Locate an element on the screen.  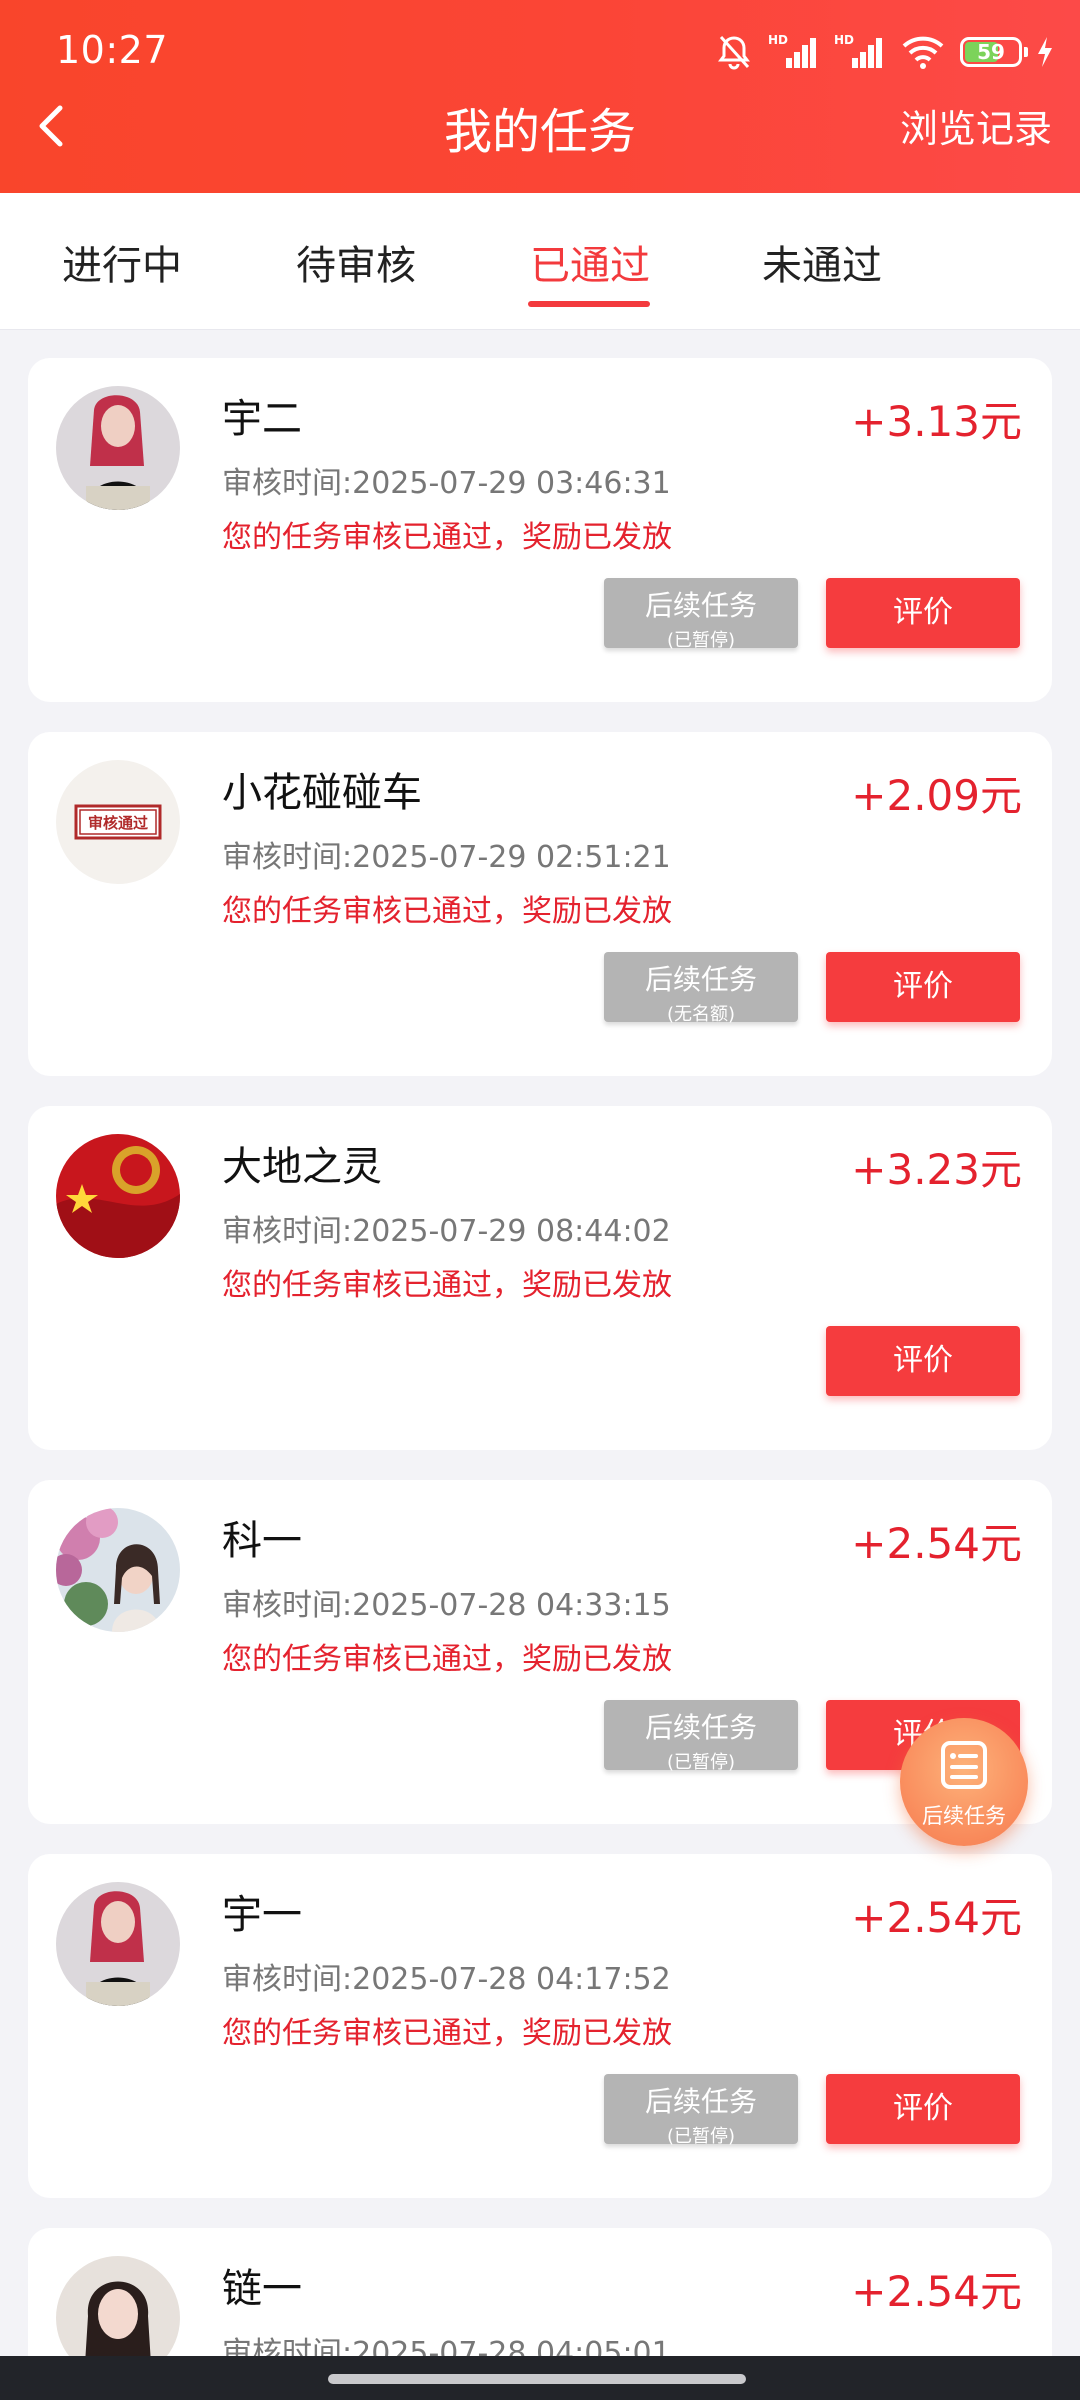
battery-icon: 59 is located at coordinates (994, 52).